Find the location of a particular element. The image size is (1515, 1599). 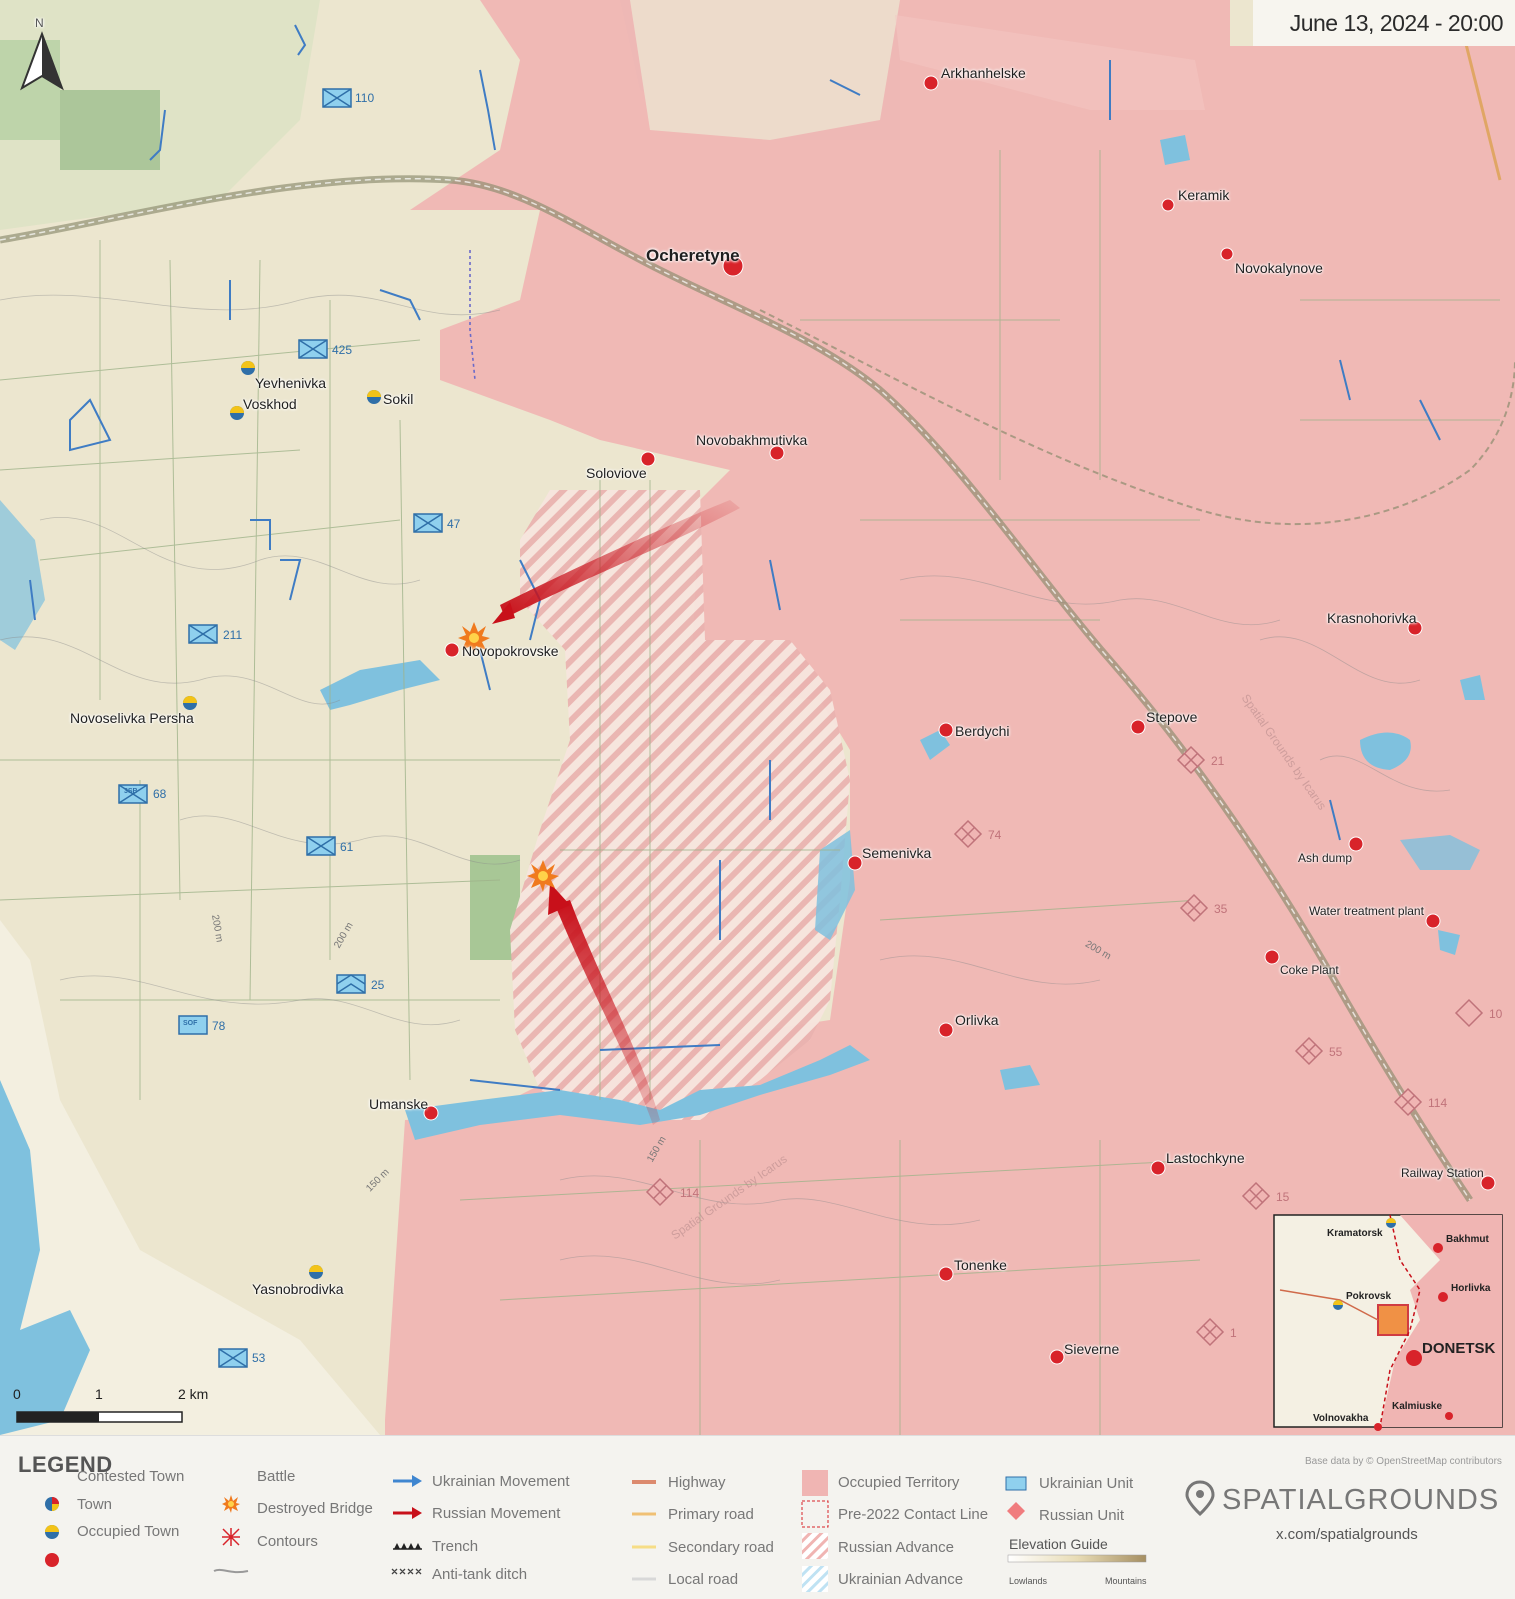

location-pin-icon is located at coordinates (1200, 1498).